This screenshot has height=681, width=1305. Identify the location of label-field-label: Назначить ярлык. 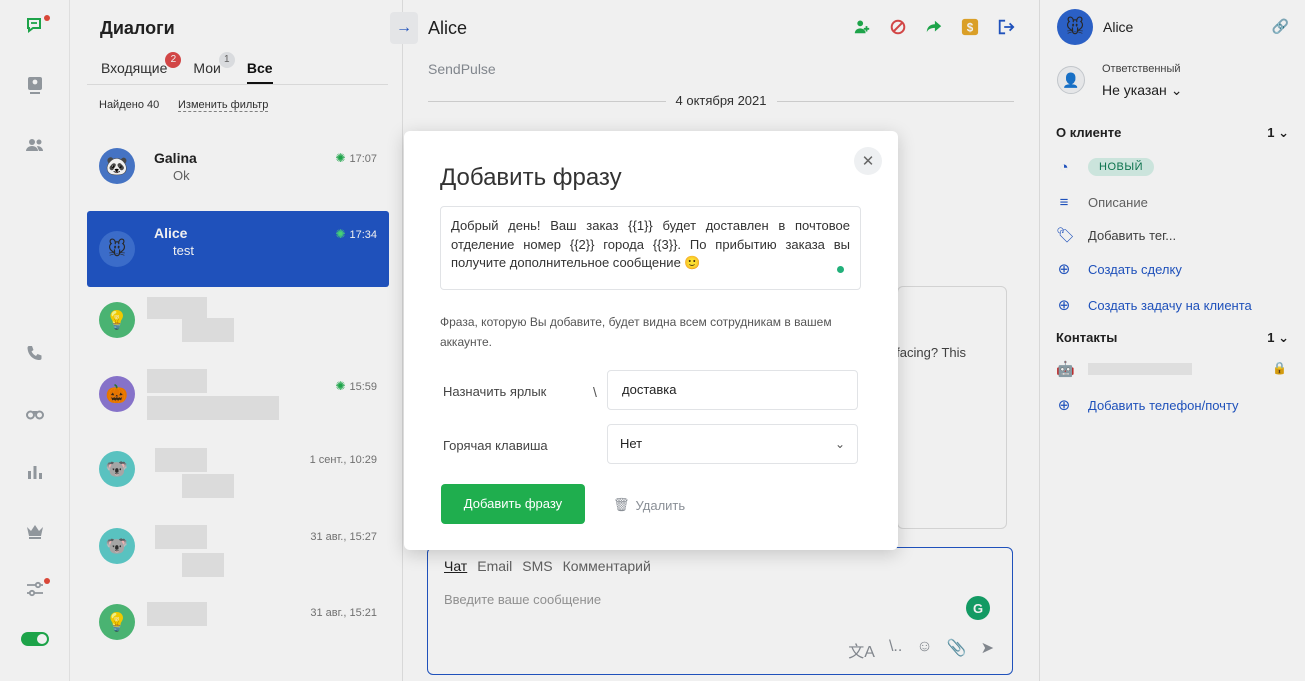
(495, 391).